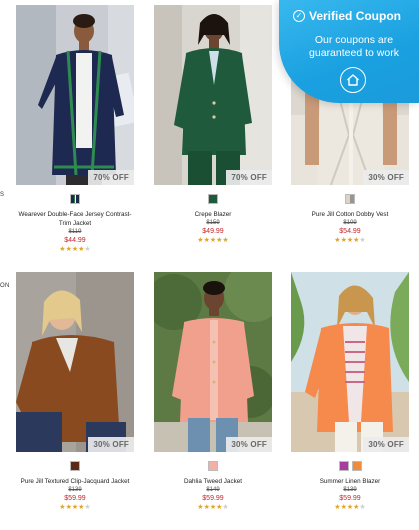 The height and width of the screenshot is (530, 419). Describe the element at coordinates (75, 240) in the screenshot. I see `sale-price: $44.99` at that location.